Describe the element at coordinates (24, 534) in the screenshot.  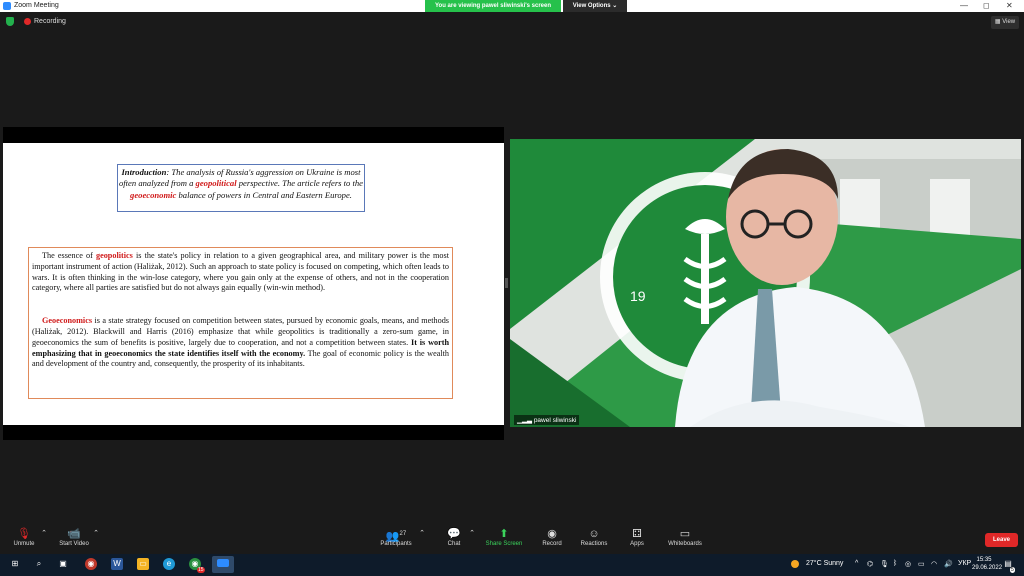
I see `muted-mic-icon: 🎙` at that location.